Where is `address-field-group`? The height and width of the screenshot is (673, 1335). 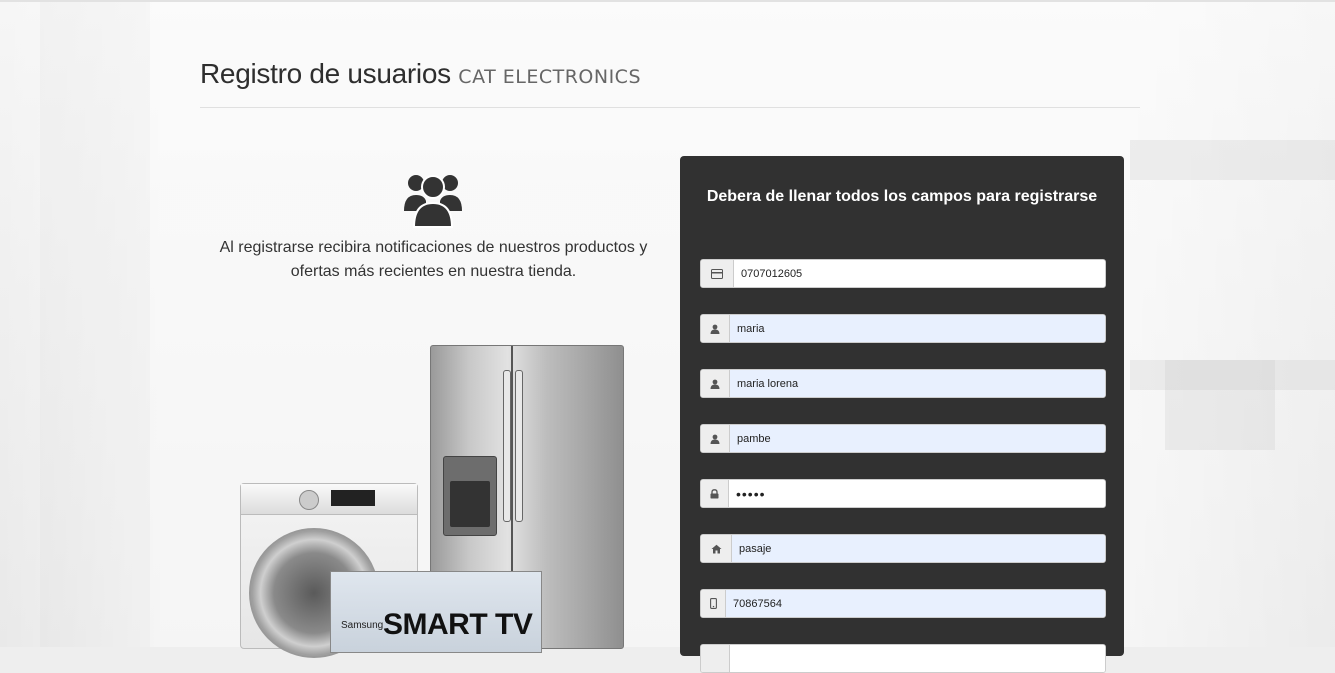
address-field-group is located at coordinates (903, 548).